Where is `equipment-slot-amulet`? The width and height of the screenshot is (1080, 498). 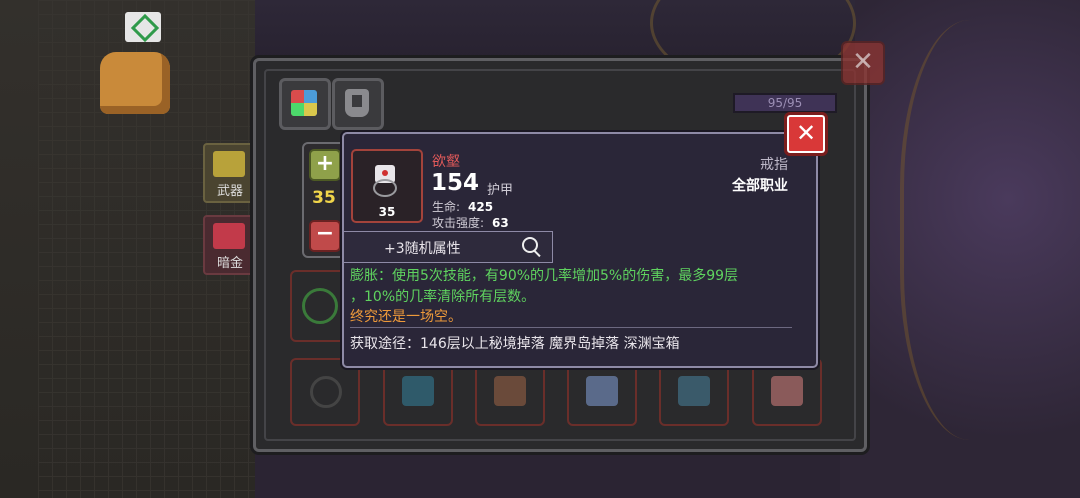
equipment-slot-amulet is located at coordinates (418, 392).